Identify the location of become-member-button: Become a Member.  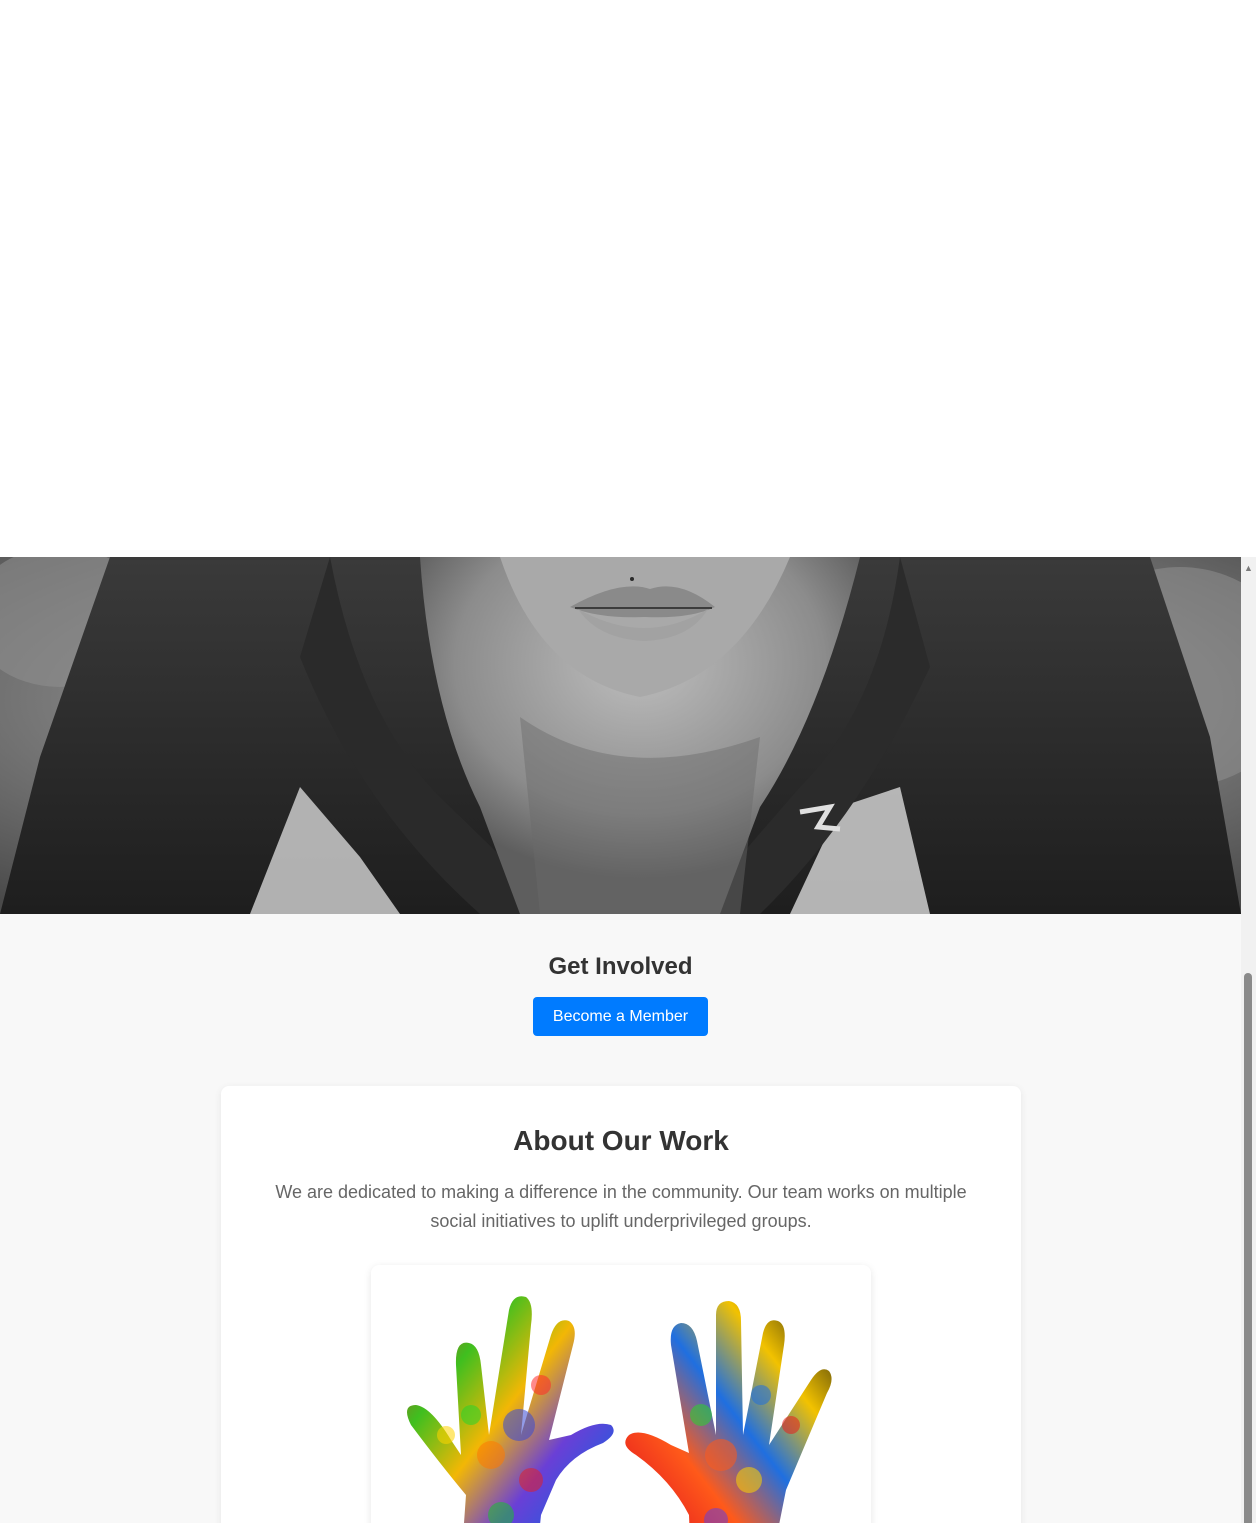
(620, 1016).